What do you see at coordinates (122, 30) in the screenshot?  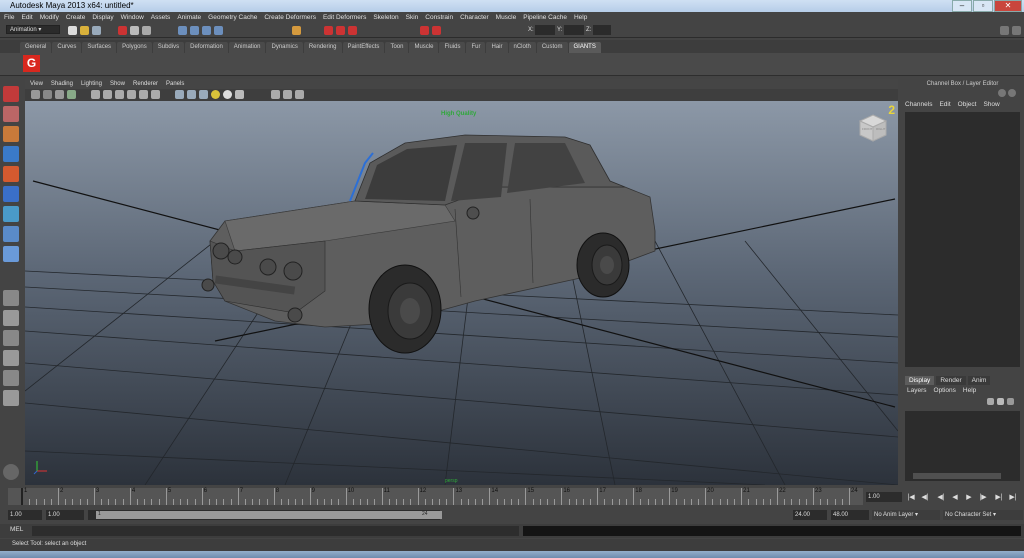 I see `select-hierarchy-icon` at bounding box center [122, 30].